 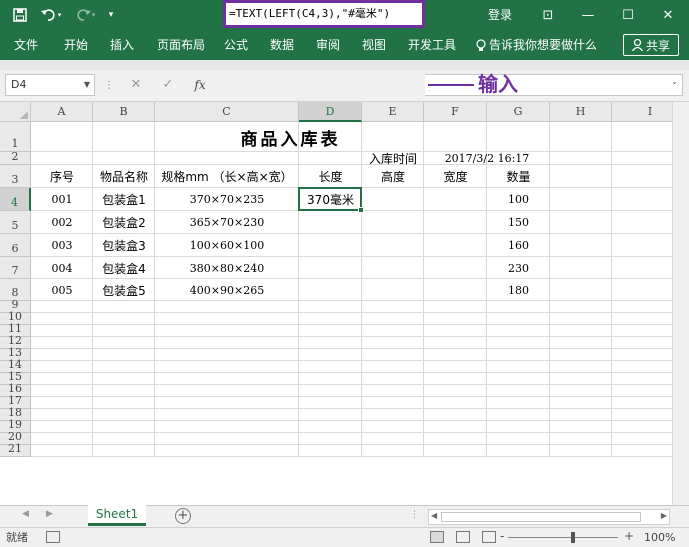 I want to click on redo-icon: ▾, so click(x=85, y=15).